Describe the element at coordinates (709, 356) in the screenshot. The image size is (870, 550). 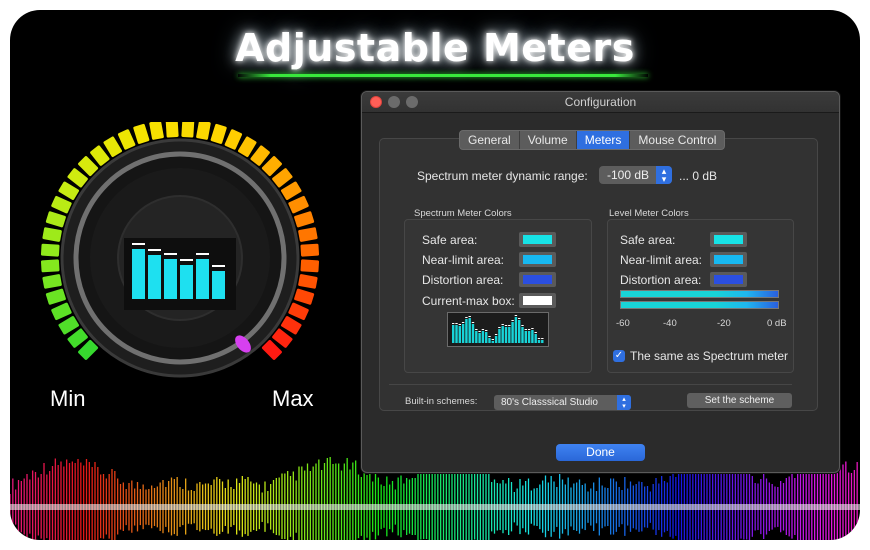
I see `same-as-spectrum-label: The same as Spectrum meter` at that location.